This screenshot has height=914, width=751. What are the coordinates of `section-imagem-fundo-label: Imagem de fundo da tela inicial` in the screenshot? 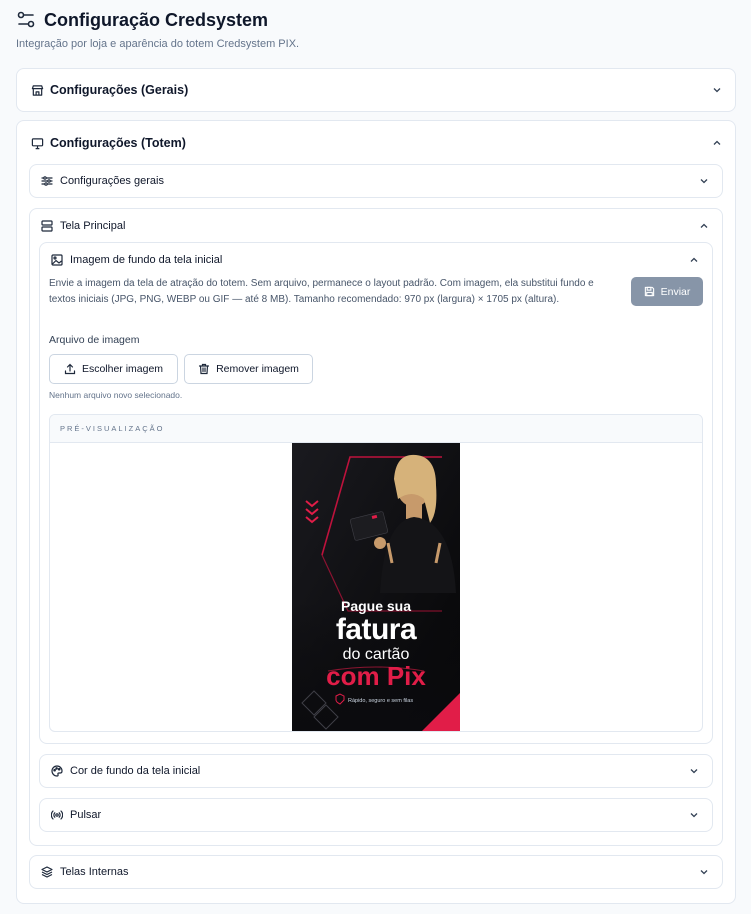 It's located at (146, 260).